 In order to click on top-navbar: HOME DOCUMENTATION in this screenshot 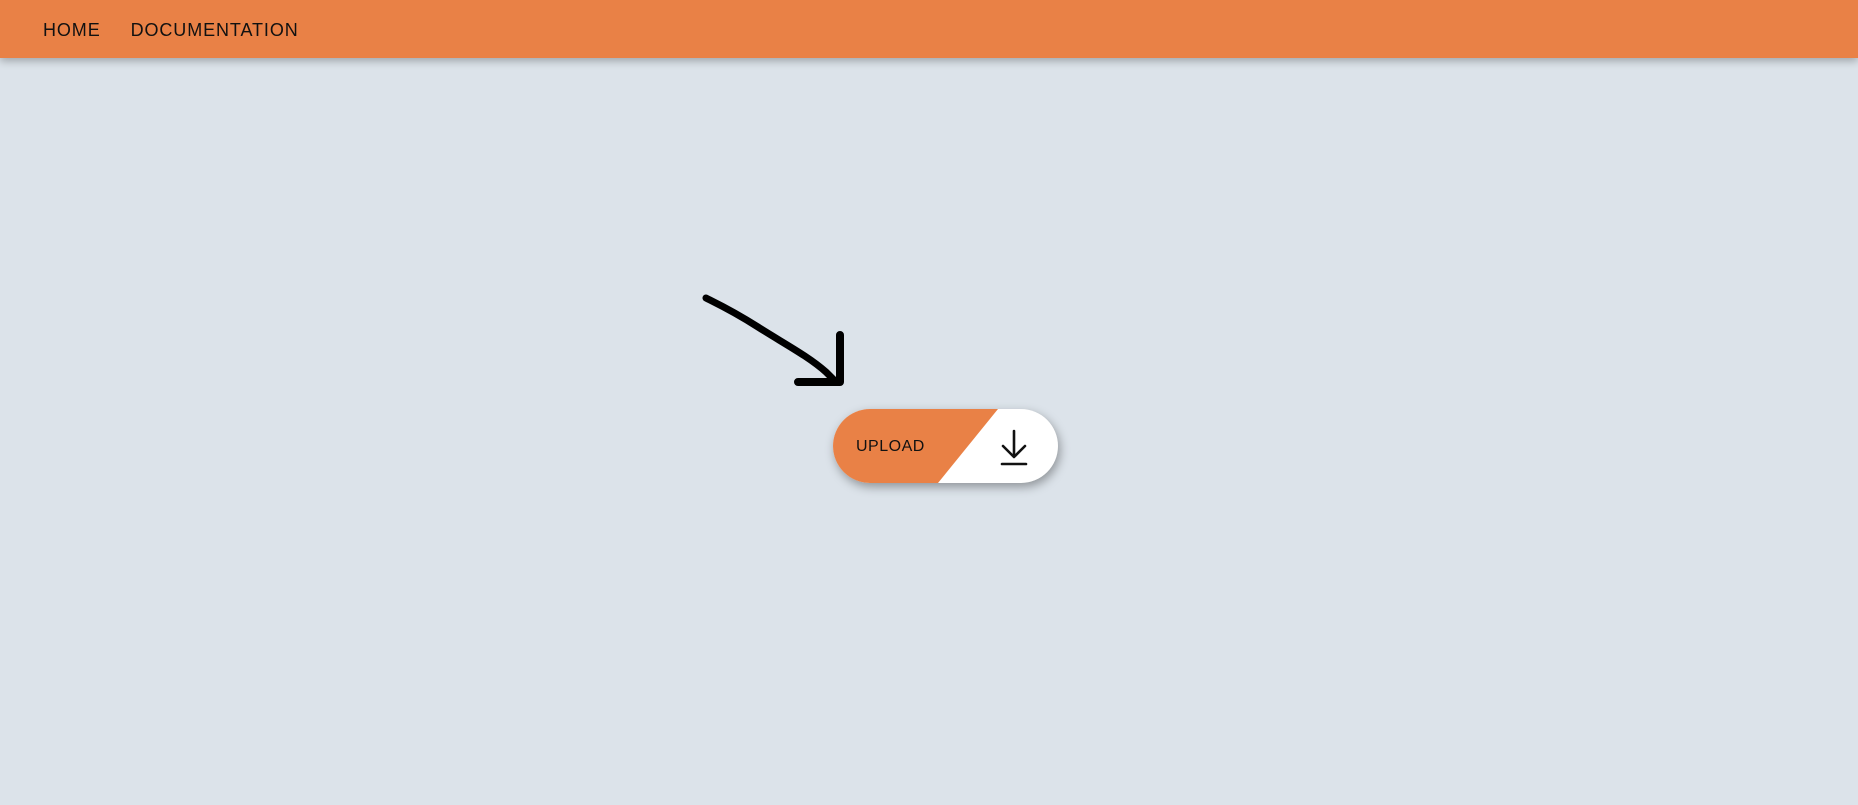, I will do `click(929, 29)`.